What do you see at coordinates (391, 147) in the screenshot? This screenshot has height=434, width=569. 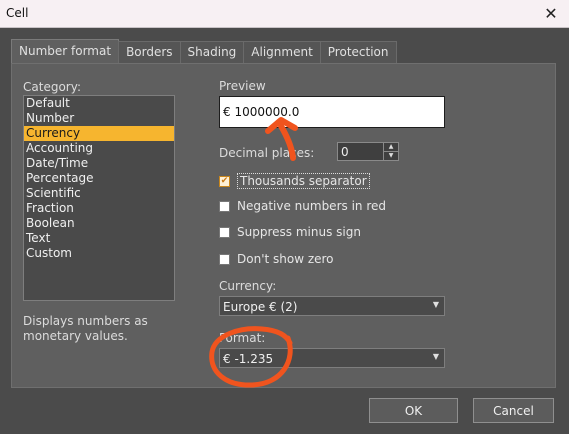 I see `increment-icon: ▲` at bounding box center [391, 147].